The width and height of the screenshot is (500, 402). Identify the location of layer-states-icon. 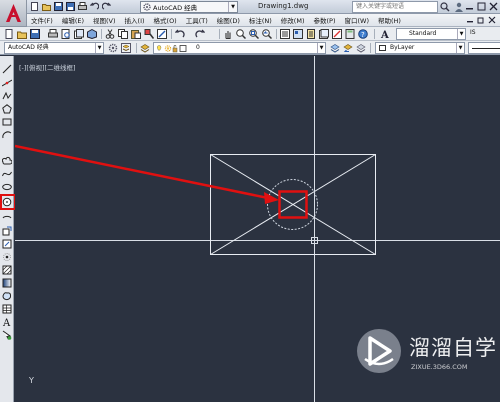
(145, 48).